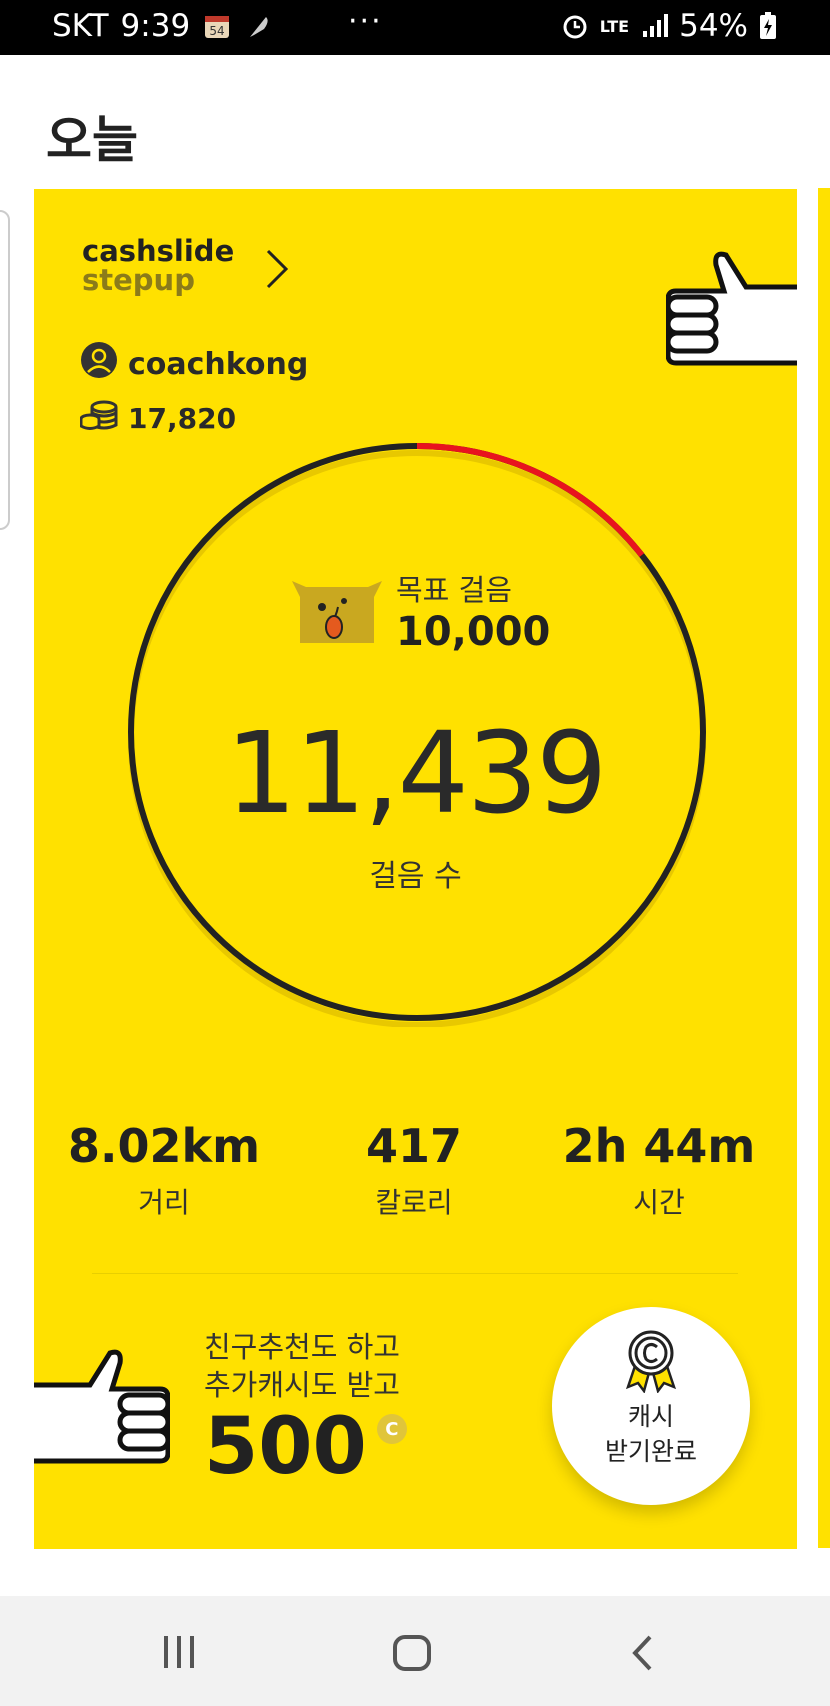  I want to click on goal-value: 10,000, so click(473, 632).